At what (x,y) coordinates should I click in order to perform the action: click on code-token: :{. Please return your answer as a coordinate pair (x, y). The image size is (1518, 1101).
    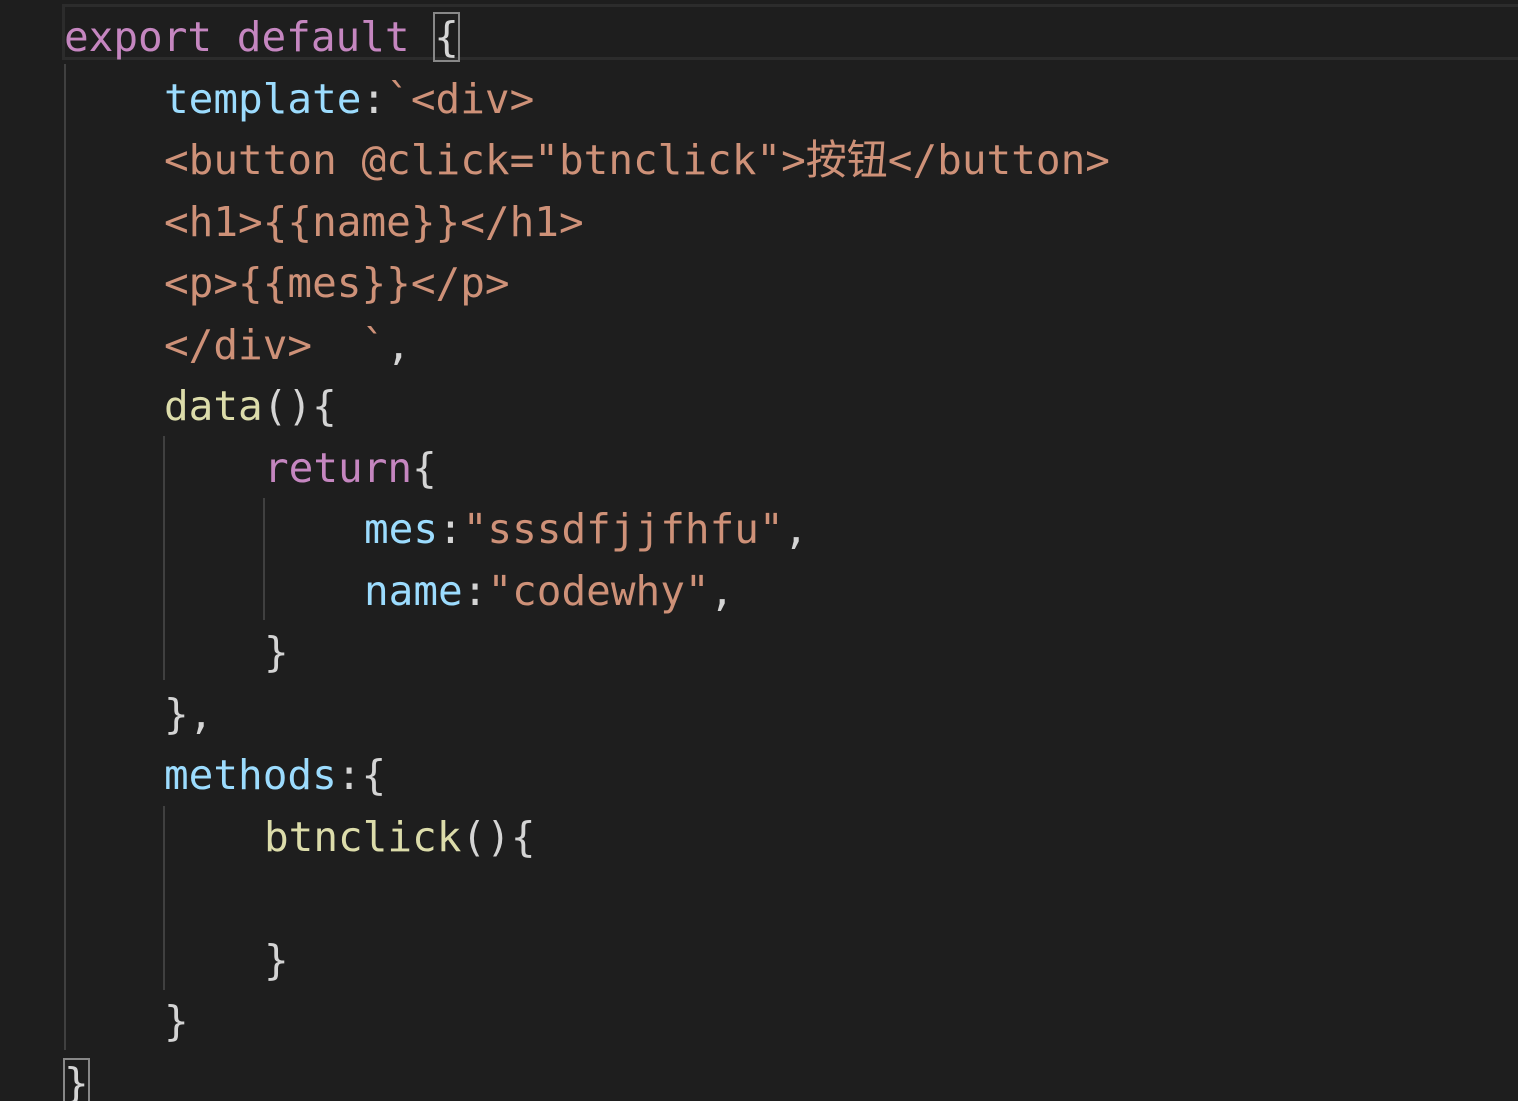
    Looking at the image, I should click on (361, 775).